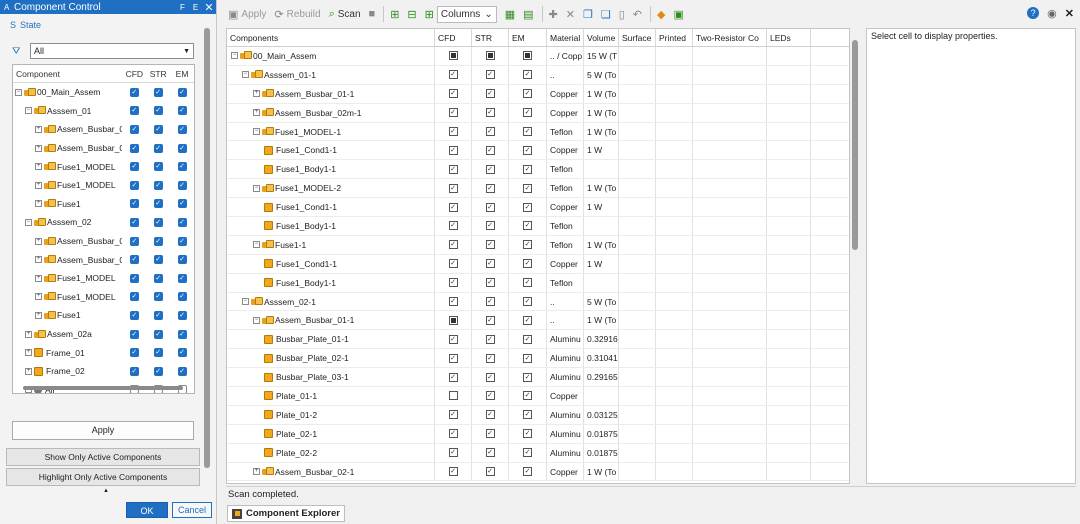 This screenshot has width=1080, height=524. I want to click on grid-row: + Assem_Busbar_02m-1 ✓ ✓ ✓ Copper 1 W (To, so click(538, 113).